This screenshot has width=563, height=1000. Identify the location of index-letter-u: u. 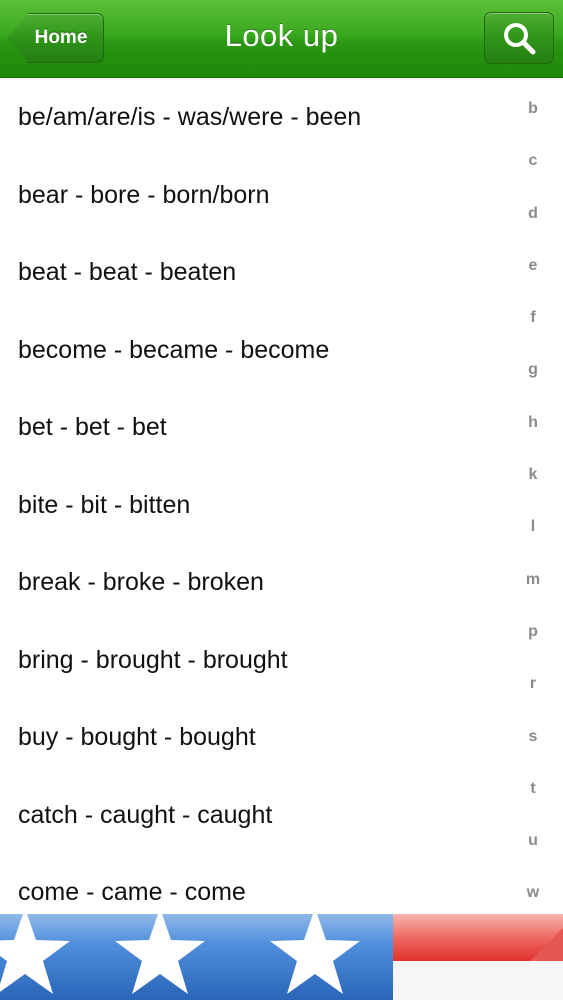
(533, 850).